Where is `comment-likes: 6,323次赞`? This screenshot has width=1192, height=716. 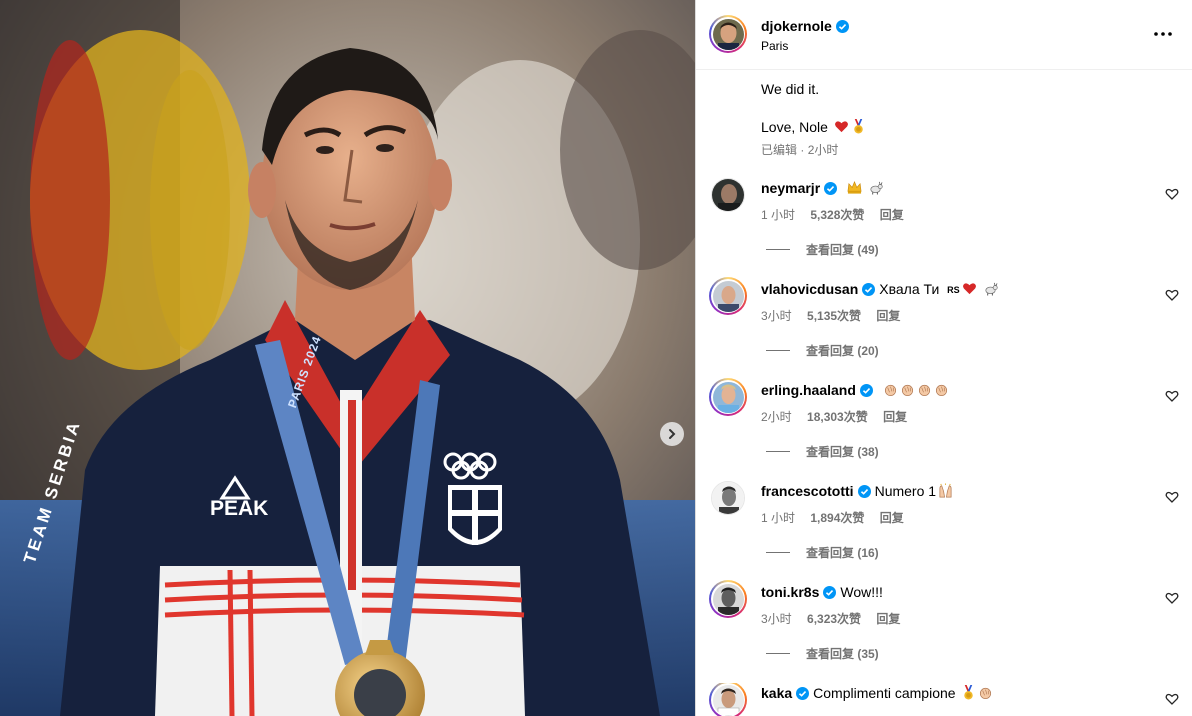
comment-likes: 6,323次赞 is located at coordinates (834, 619).